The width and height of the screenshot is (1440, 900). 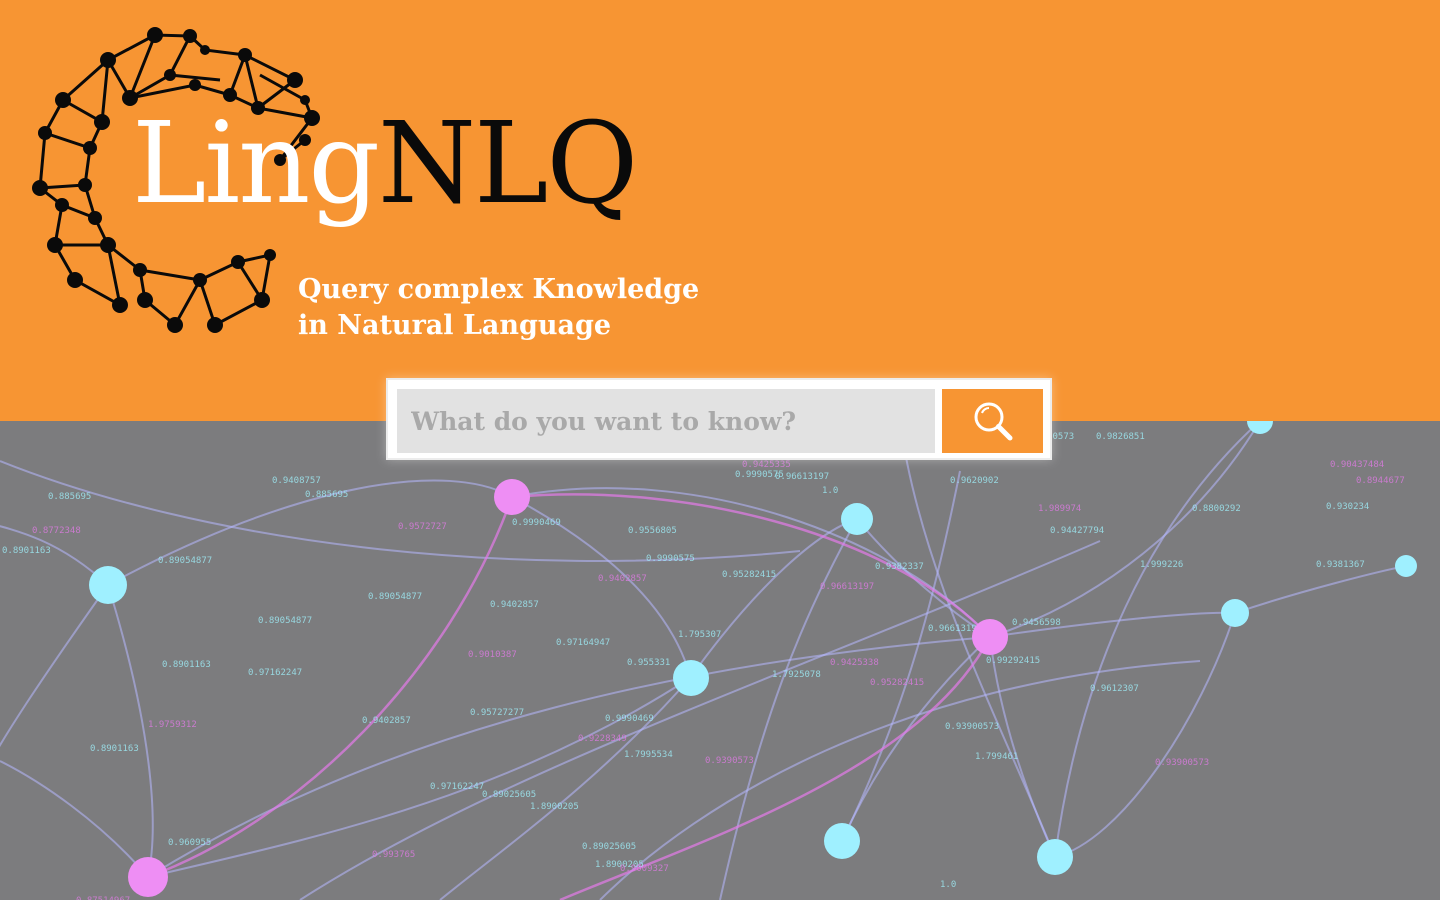 What do you see at coordinates (1347, 507) in the screenshot?
I see `edge-weight-label: 0.930234` at bounding box center [1347, 507].